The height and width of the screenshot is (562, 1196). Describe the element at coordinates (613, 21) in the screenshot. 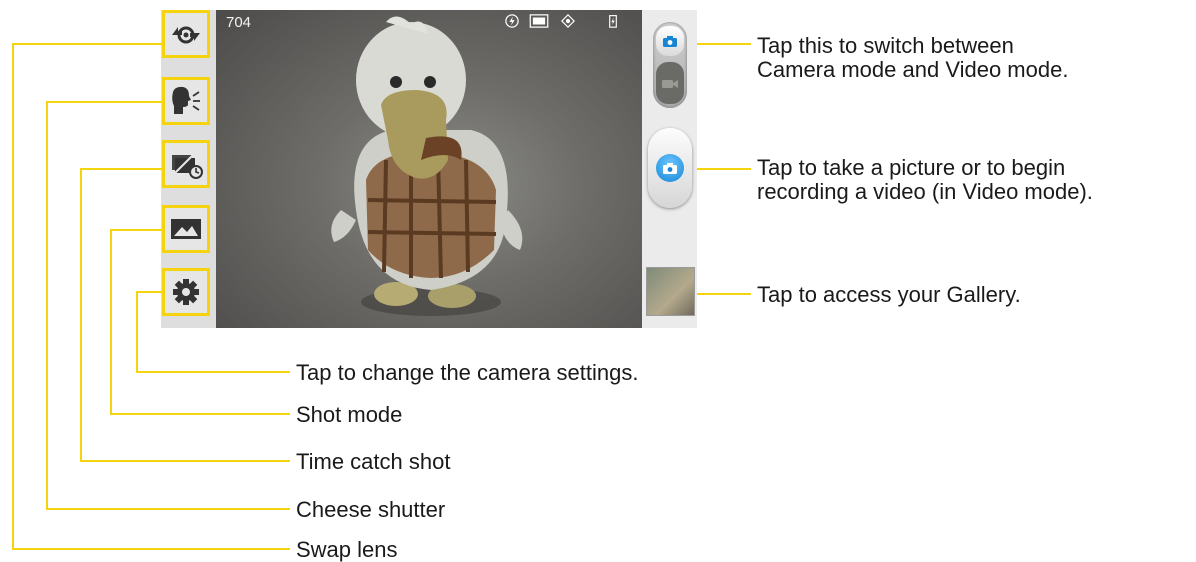

I see `battery-charging-icon` at that location.